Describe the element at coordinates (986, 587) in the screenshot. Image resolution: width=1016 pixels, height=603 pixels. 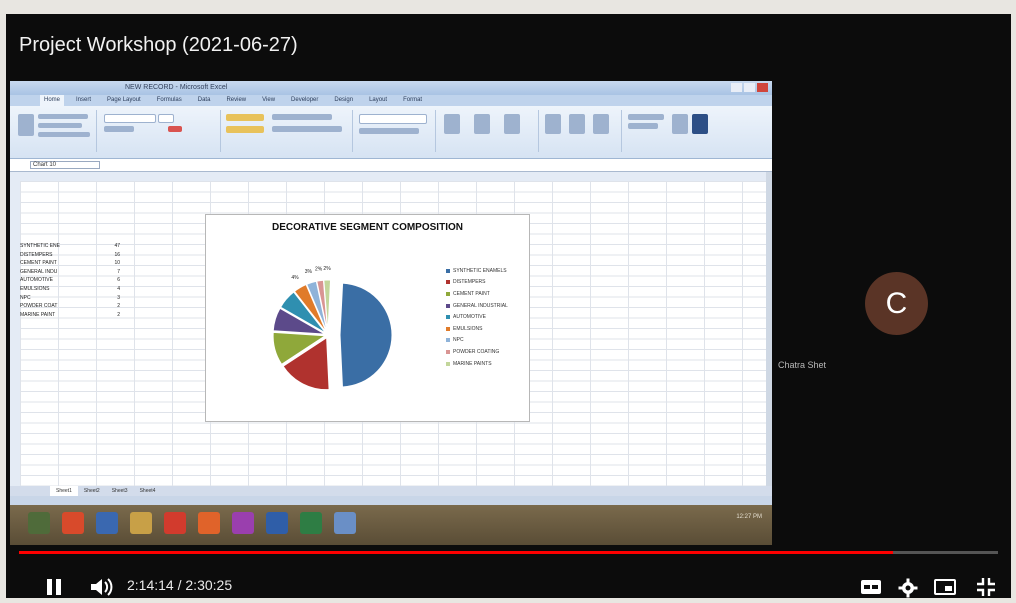
I see `exit-fullscreen-icon` at that location.